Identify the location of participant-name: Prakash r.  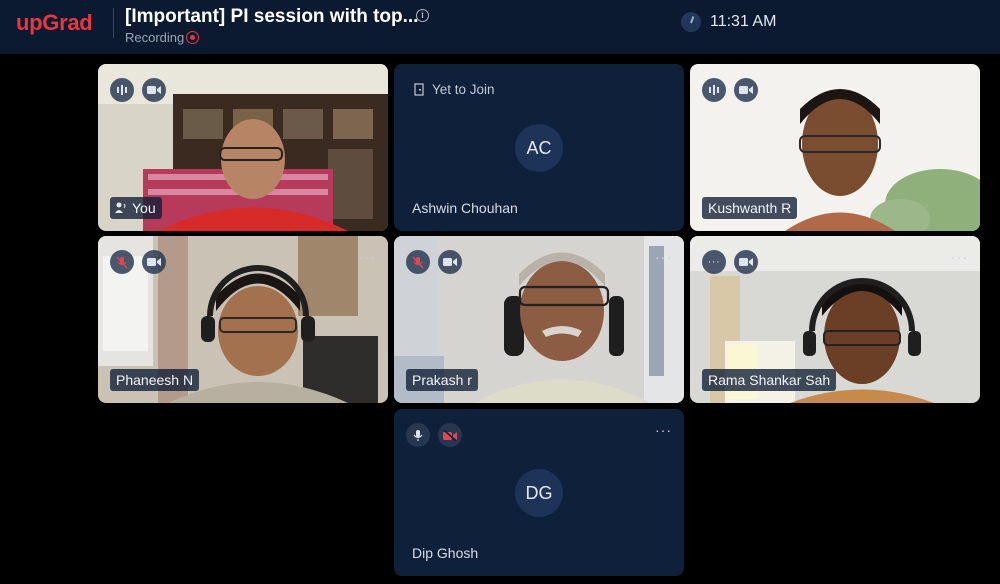
(442, 380).